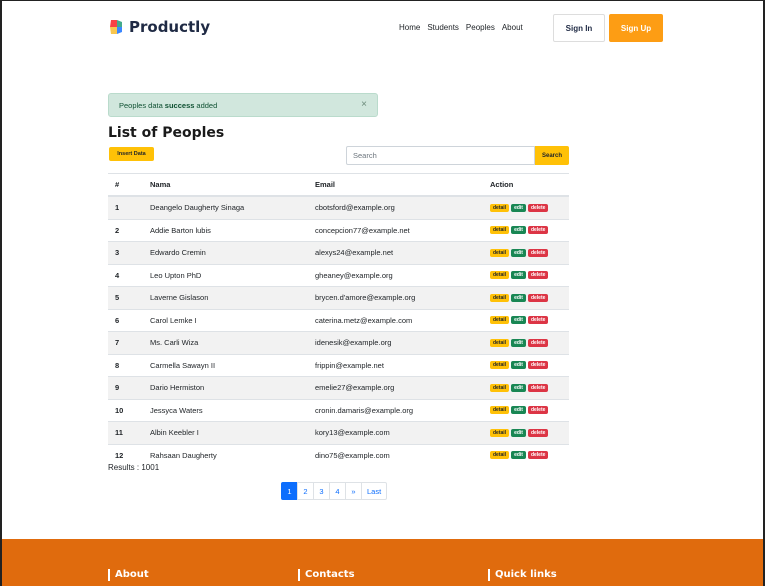  Describe the element at coordinates (512, 27) in the screenshot. I see `nav-item-about: About` at that location.